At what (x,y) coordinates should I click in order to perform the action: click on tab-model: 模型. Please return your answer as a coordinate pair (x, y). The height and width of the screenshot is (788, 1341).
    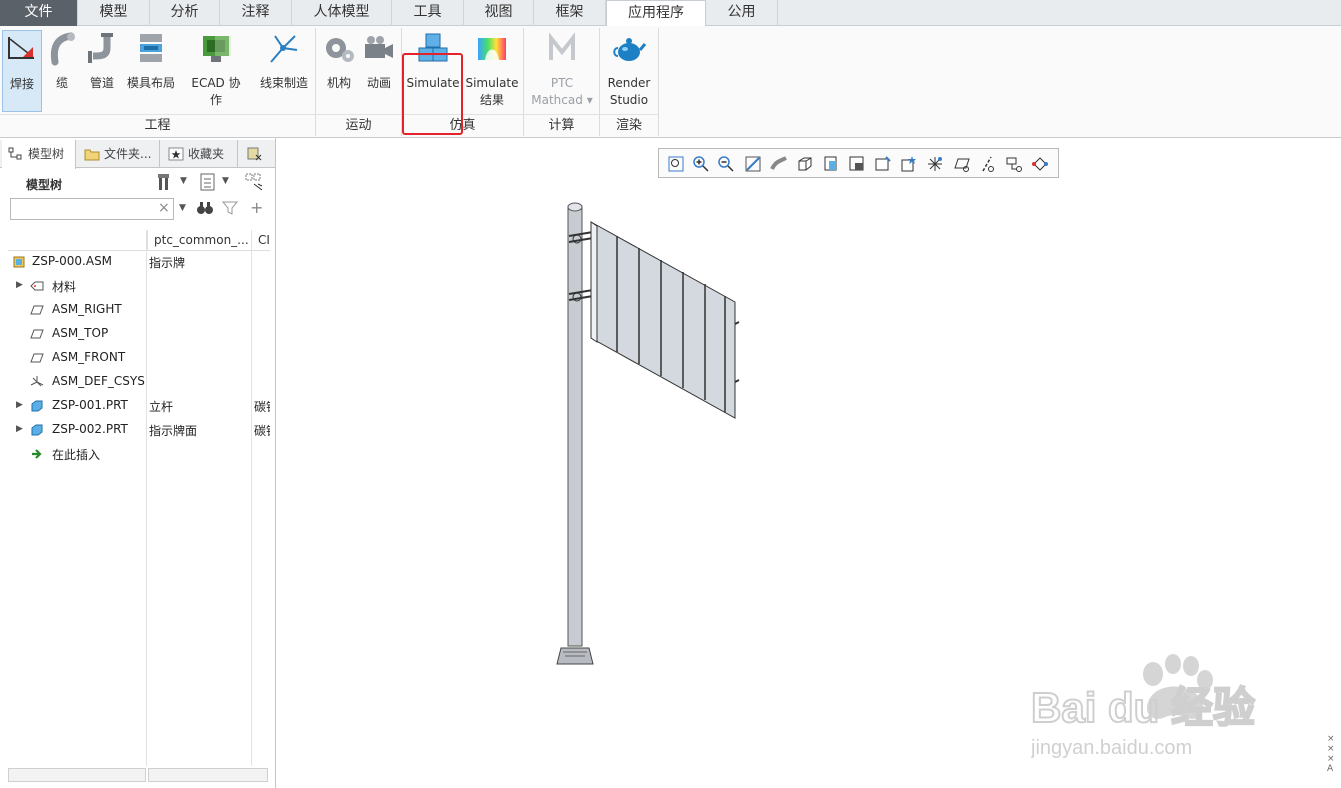
    Looking at the image, I should click on (114, 13).